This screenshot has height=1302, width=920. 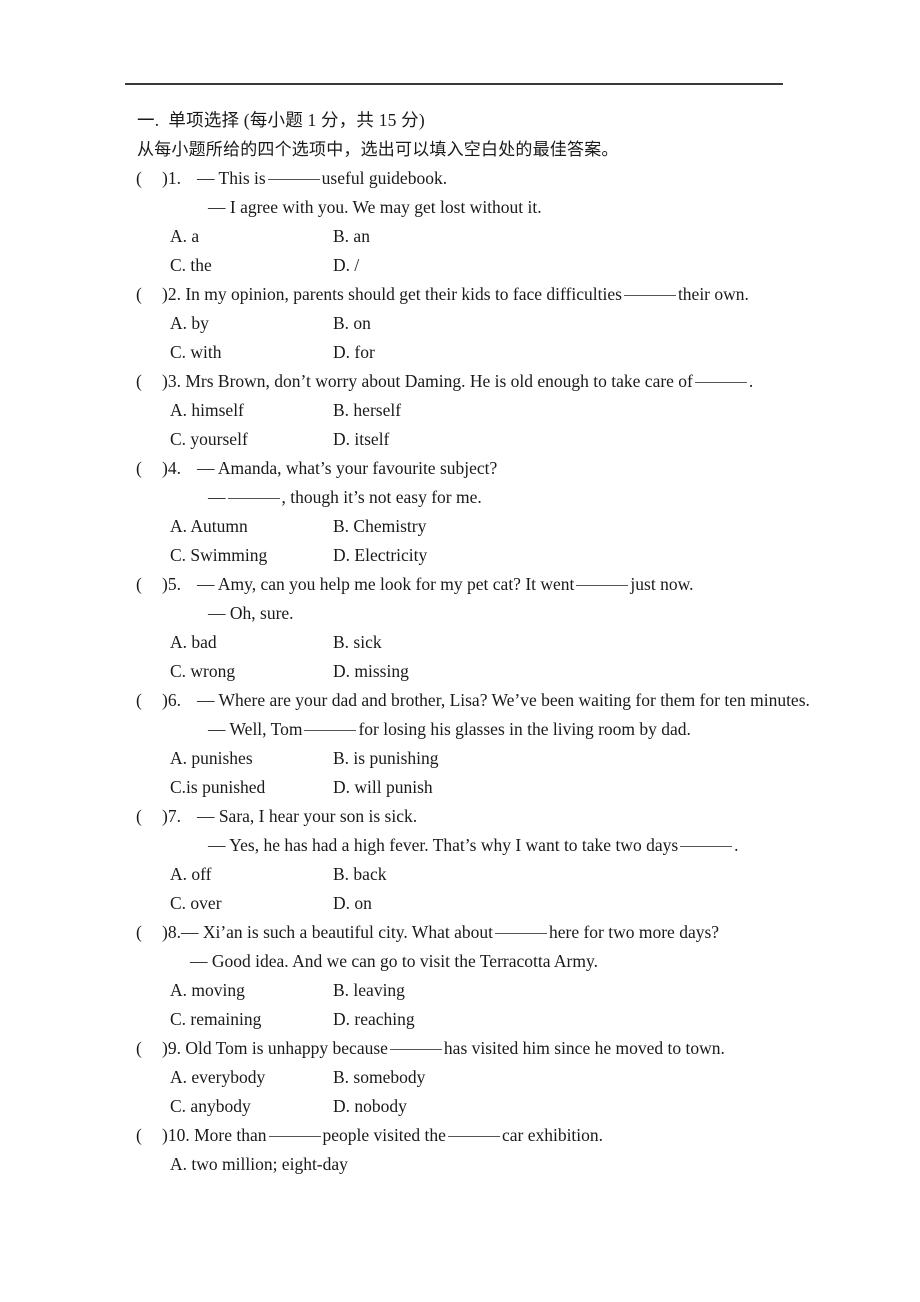 What do you see at coordinates (139, 178) in the screenshot?
I see `answer-paren-open-1: (` at bounding box center [139, 178].